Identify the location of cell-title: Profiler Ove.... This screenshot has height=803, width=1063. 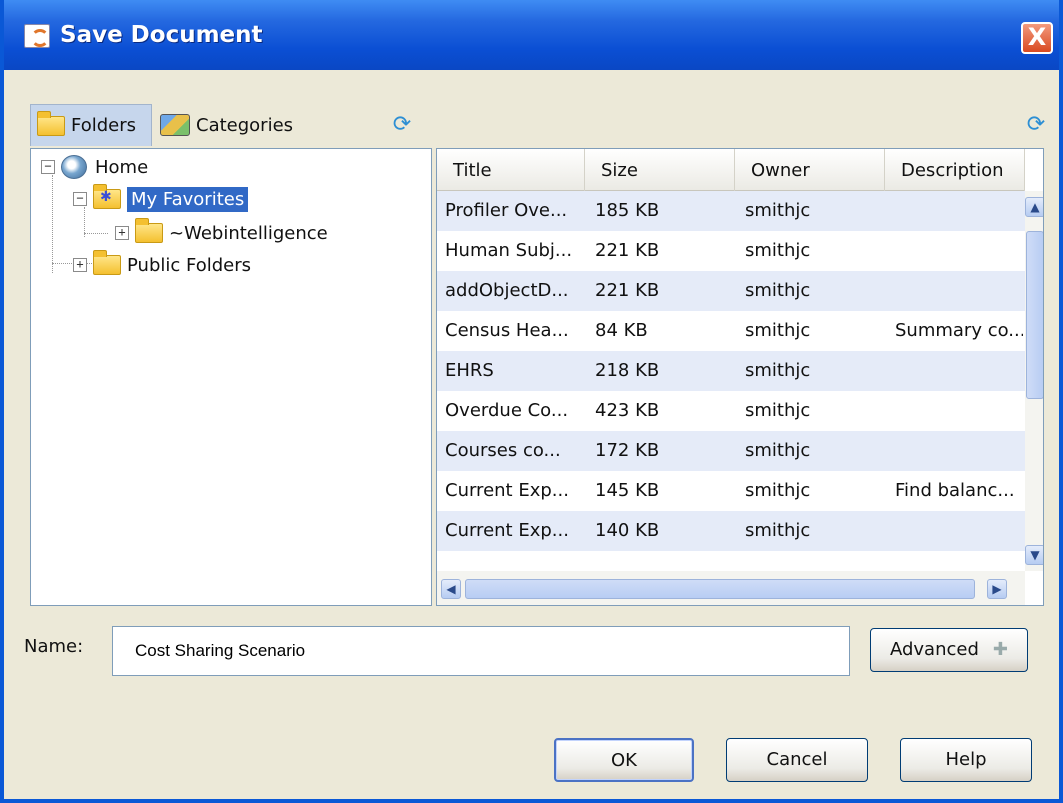
(506, 210).